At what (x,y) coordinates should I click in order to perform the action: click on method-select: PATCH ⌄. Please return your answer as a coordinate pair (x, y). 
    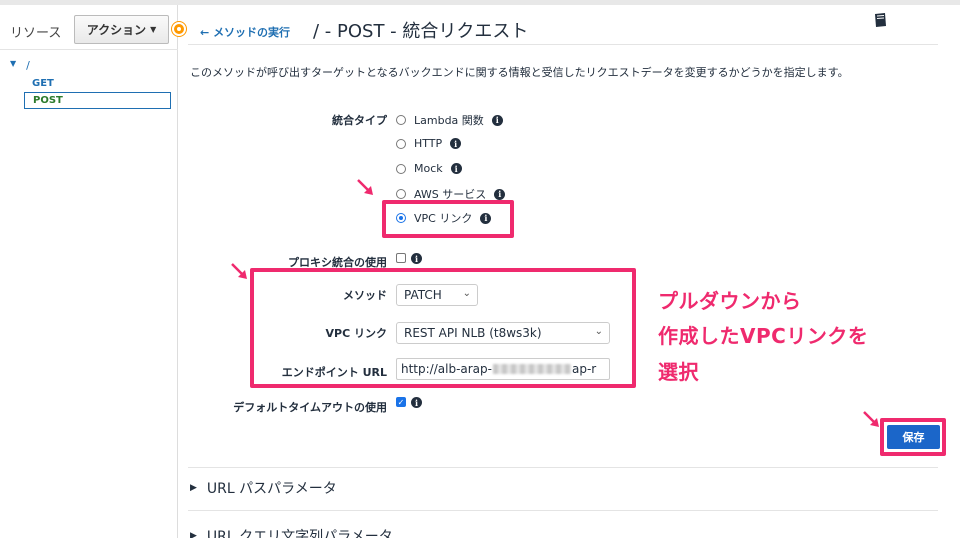
    Looking at the image, I should click on (437, 295).